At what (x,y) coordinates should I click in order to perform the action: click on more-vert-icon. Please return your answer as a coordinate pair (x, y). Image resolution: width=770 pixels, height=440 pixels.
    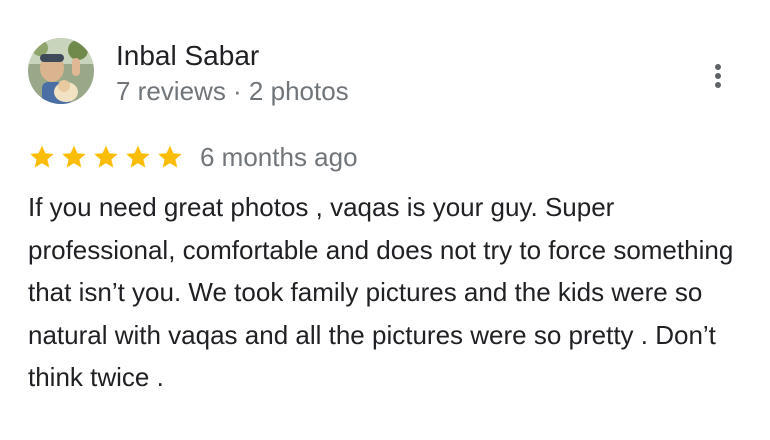
    Looking at the image, I should click on (718, 76).